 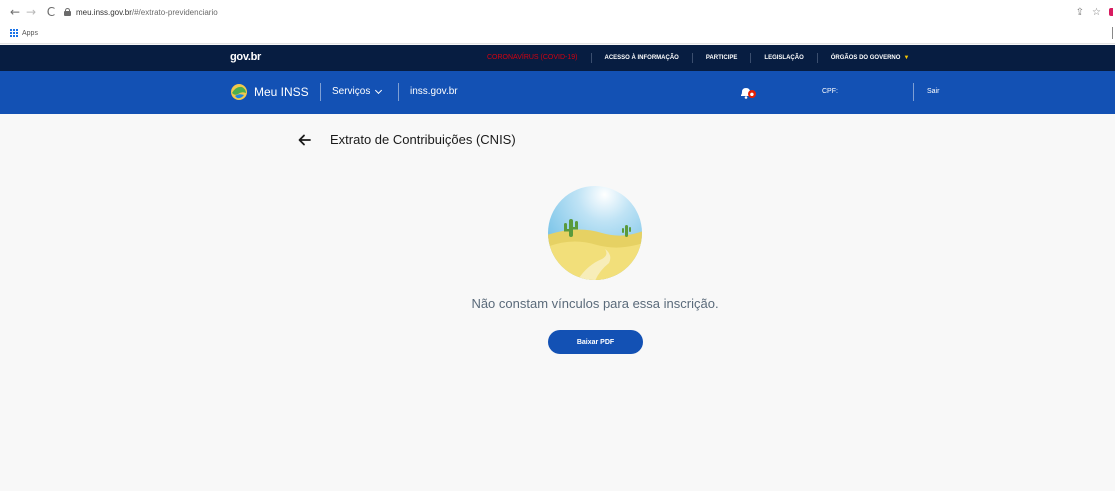 I want to click on gov-link-legislacao: LEGISLAÇÃO, so click(x=783, y=58).